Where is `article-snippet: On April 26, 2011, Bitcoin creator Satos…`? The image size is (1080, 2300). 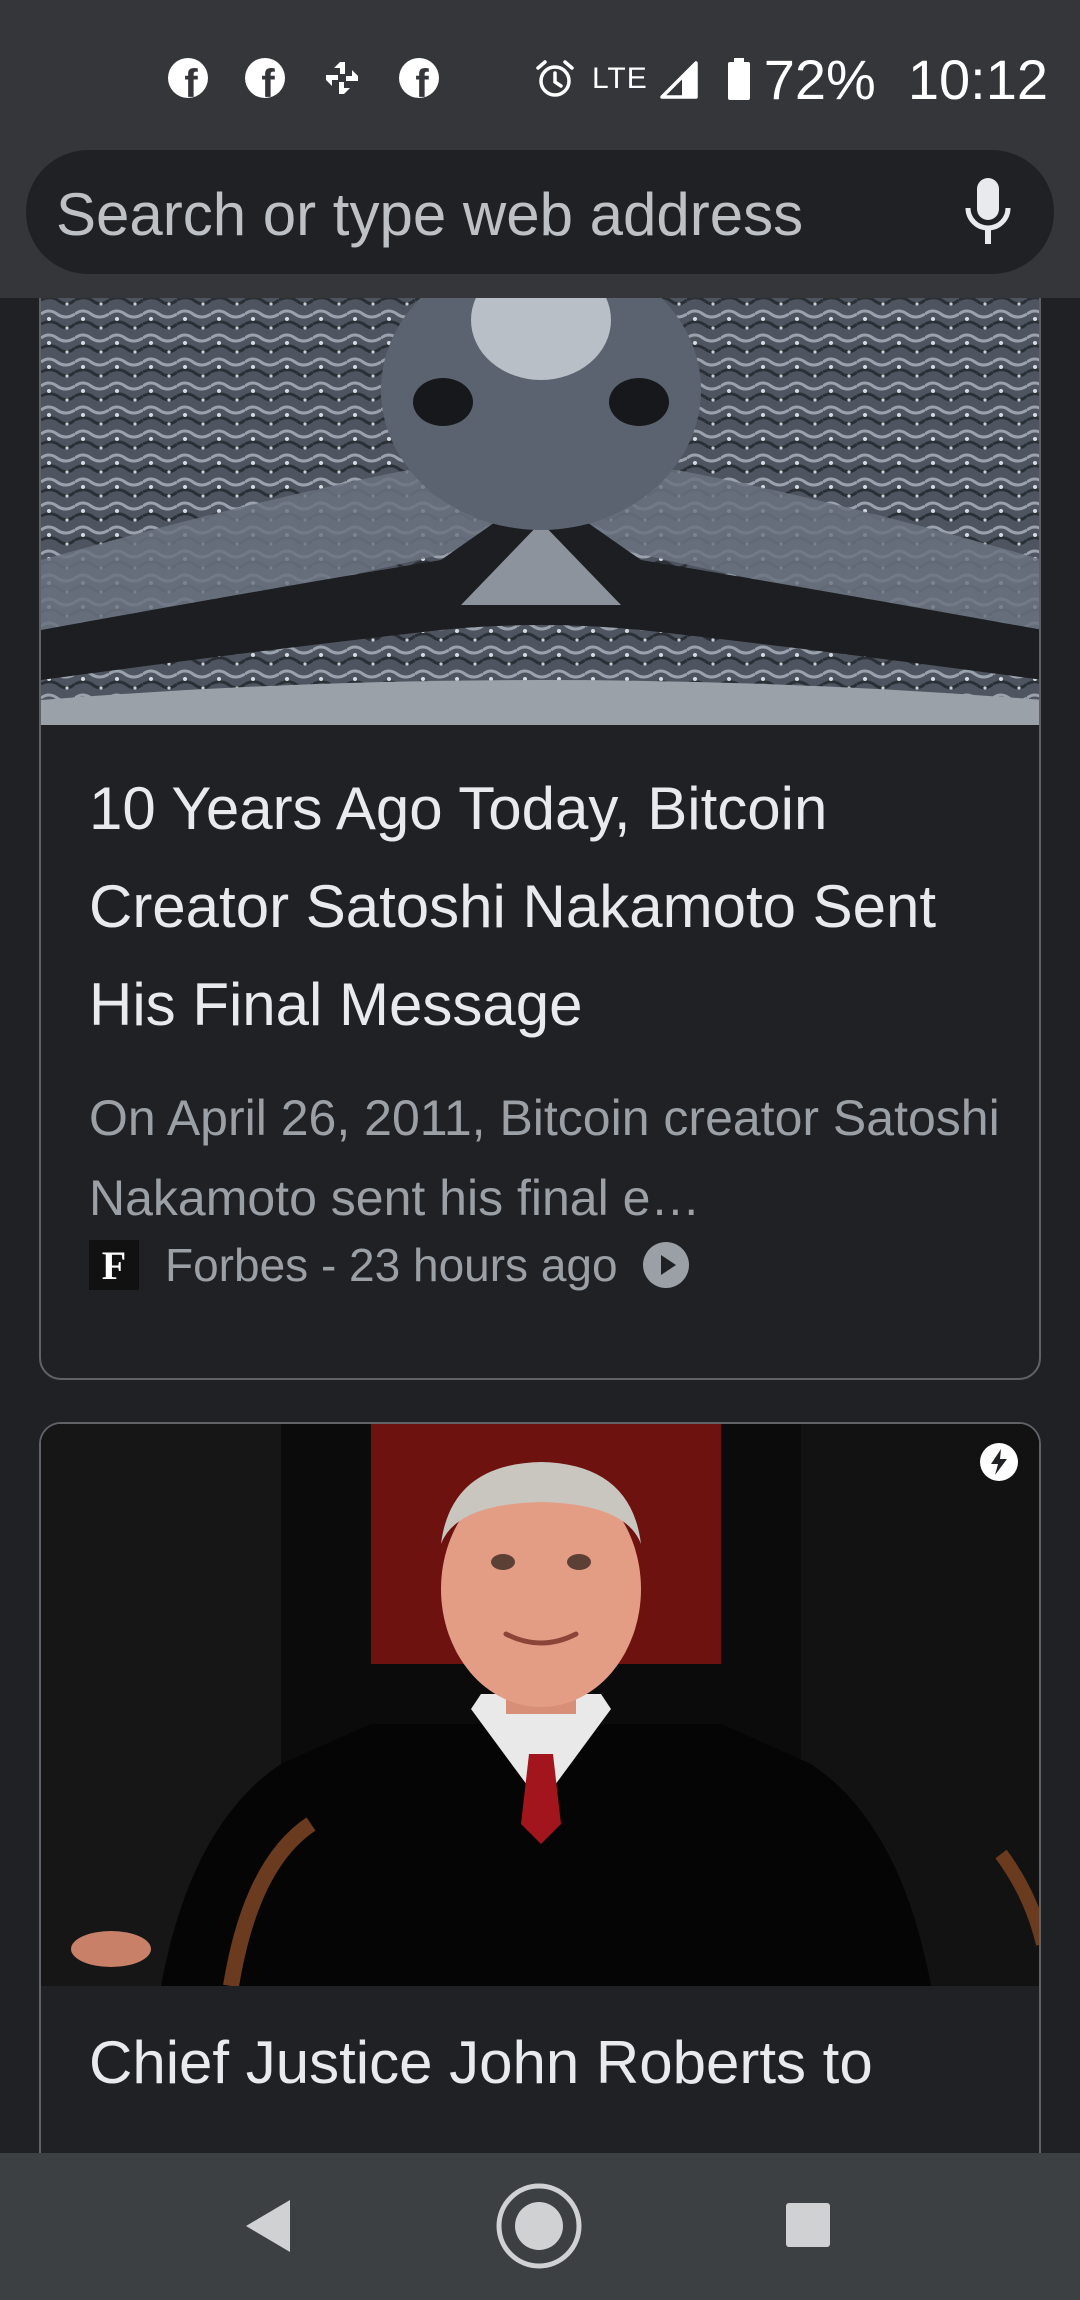
article-snippet: On April 26, 2011, Bitcoin creator Satos… is located at coordinates (544, 1158).